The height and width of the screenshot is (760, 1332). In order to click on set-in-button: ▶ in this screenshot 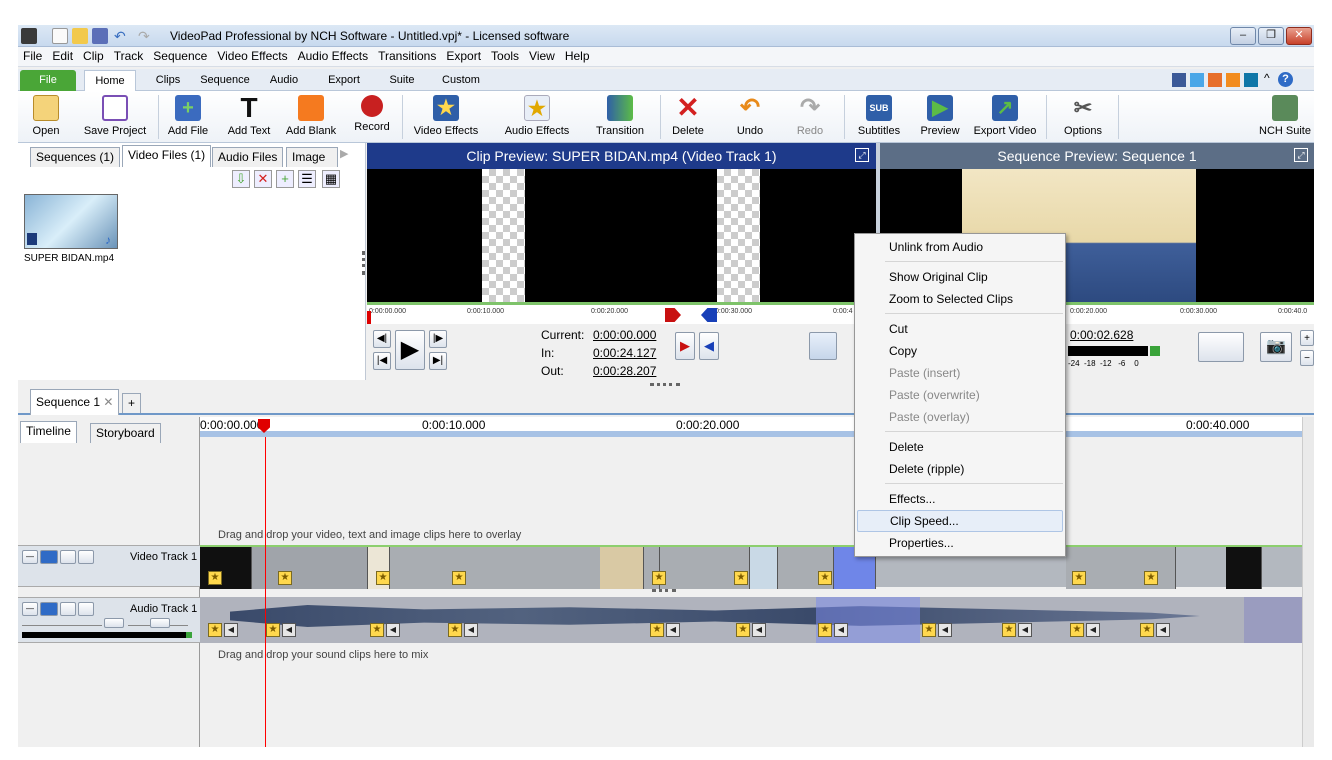, I will do `click(685, 346)`.